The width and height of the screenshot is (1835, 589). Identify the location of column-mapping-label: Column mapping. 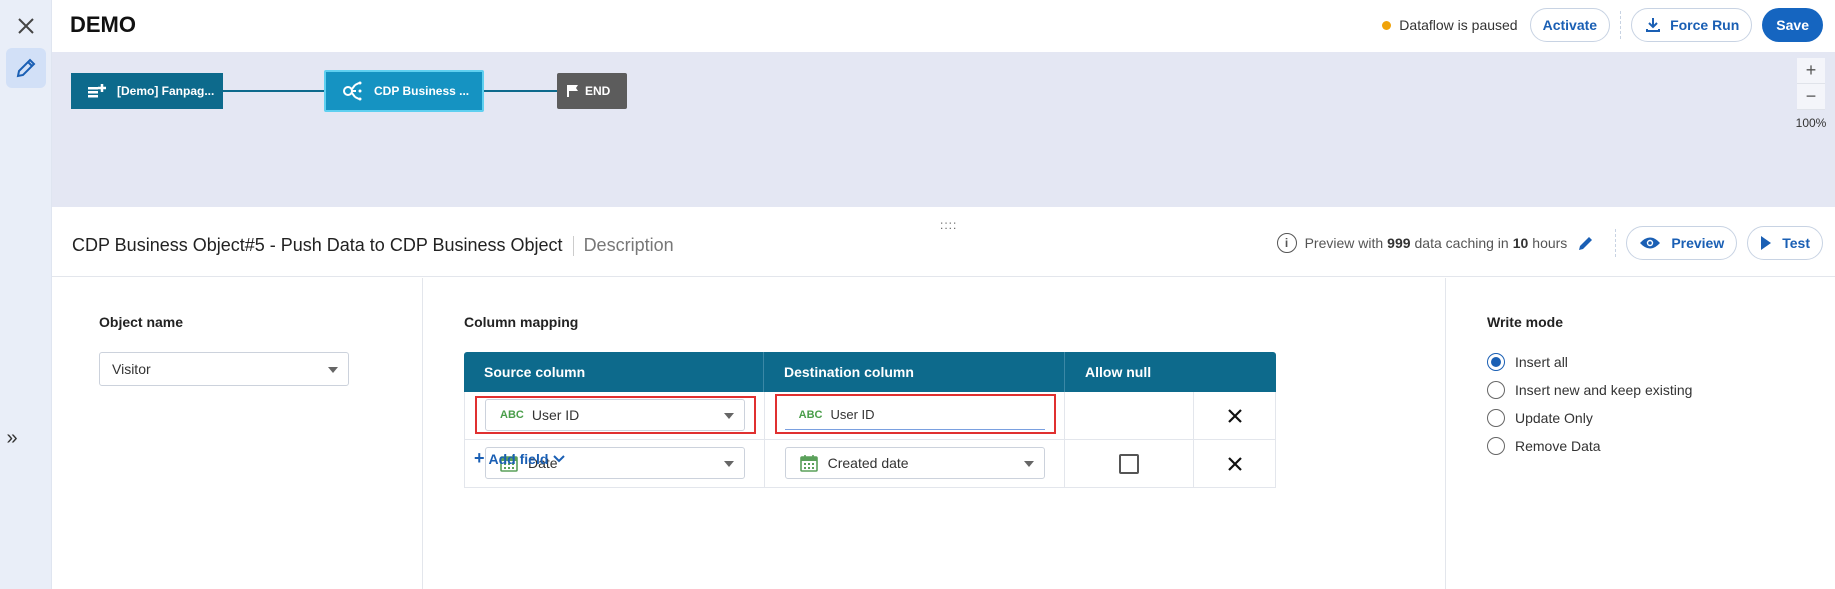
(521, 322).